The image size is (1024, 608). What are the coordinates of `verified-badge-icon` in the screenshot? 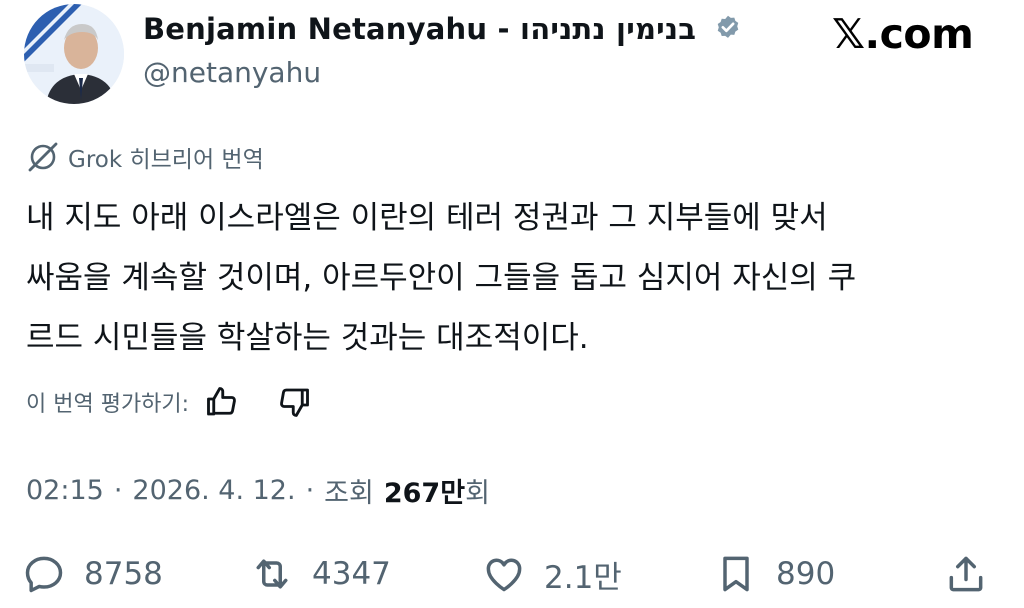 It's located at (728, 26).